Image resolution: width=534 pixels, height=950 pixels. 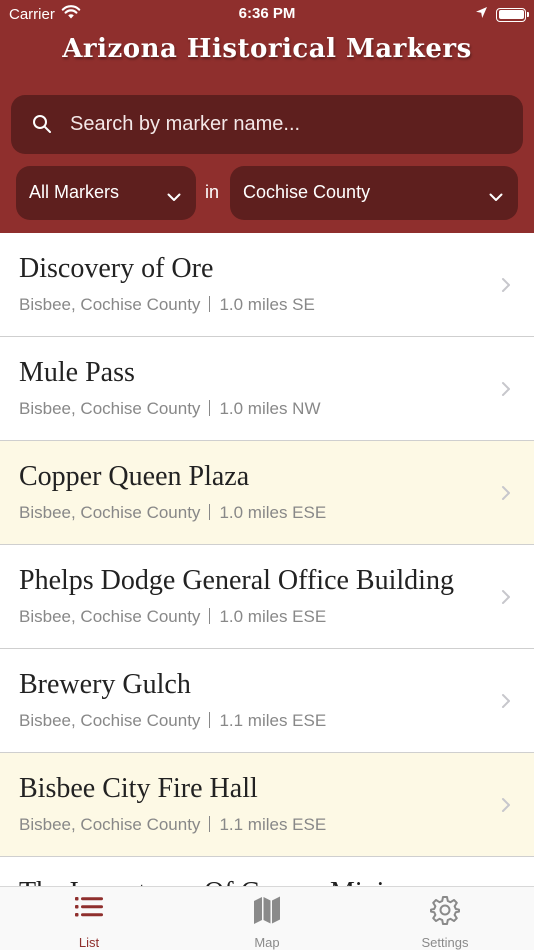 What do you see at coordinates (290, 124) in the screenshot?
I see `search-input` at bounding box center [290, 124].